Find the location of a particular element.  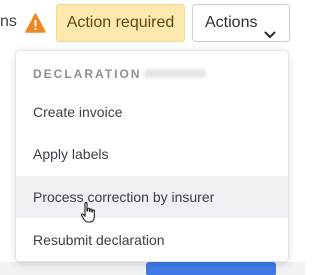

menu-item-resubmit-declaration: Resubmit declaration is located at coordinates (152, 240).